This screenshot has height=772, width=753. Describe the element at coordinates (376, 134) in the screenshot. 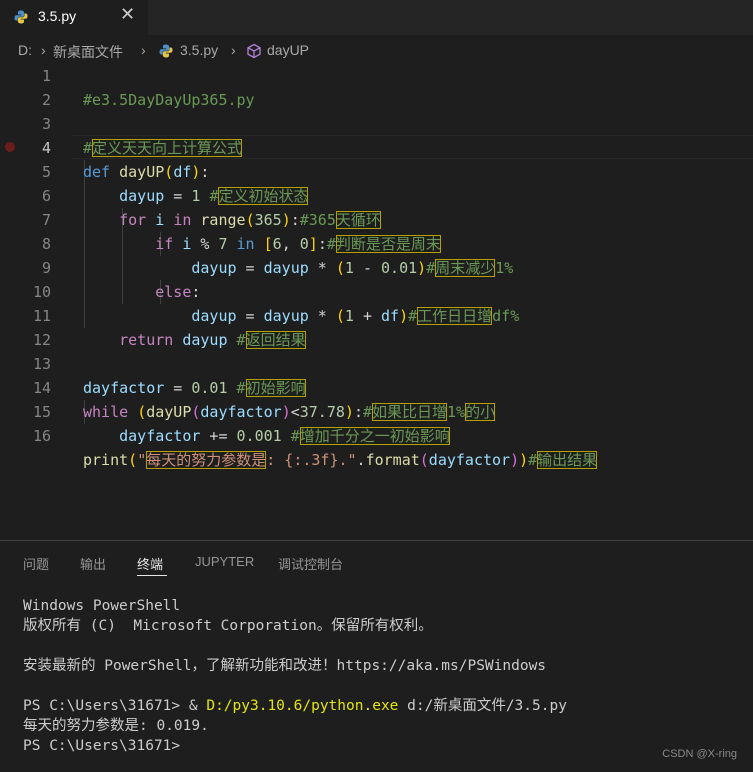

I see `code-line-3: #定义天天向上计算公式` at that location.